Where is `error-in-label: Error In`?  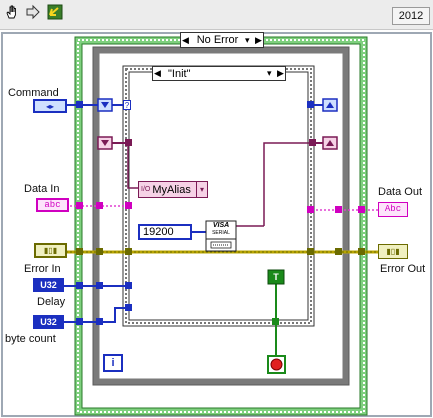
error-in-label: Error In is located at coordinates (42, 269).